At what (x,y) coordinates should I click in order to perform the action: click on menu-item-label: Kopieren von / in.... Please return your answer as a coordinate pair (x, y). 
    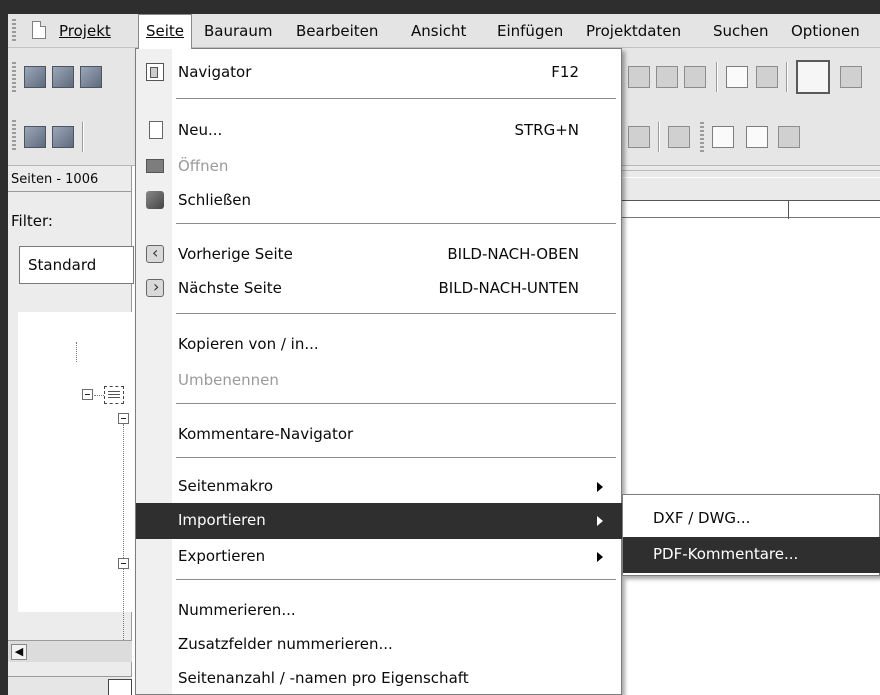
    Looking at the image, I should click on (248, 344).